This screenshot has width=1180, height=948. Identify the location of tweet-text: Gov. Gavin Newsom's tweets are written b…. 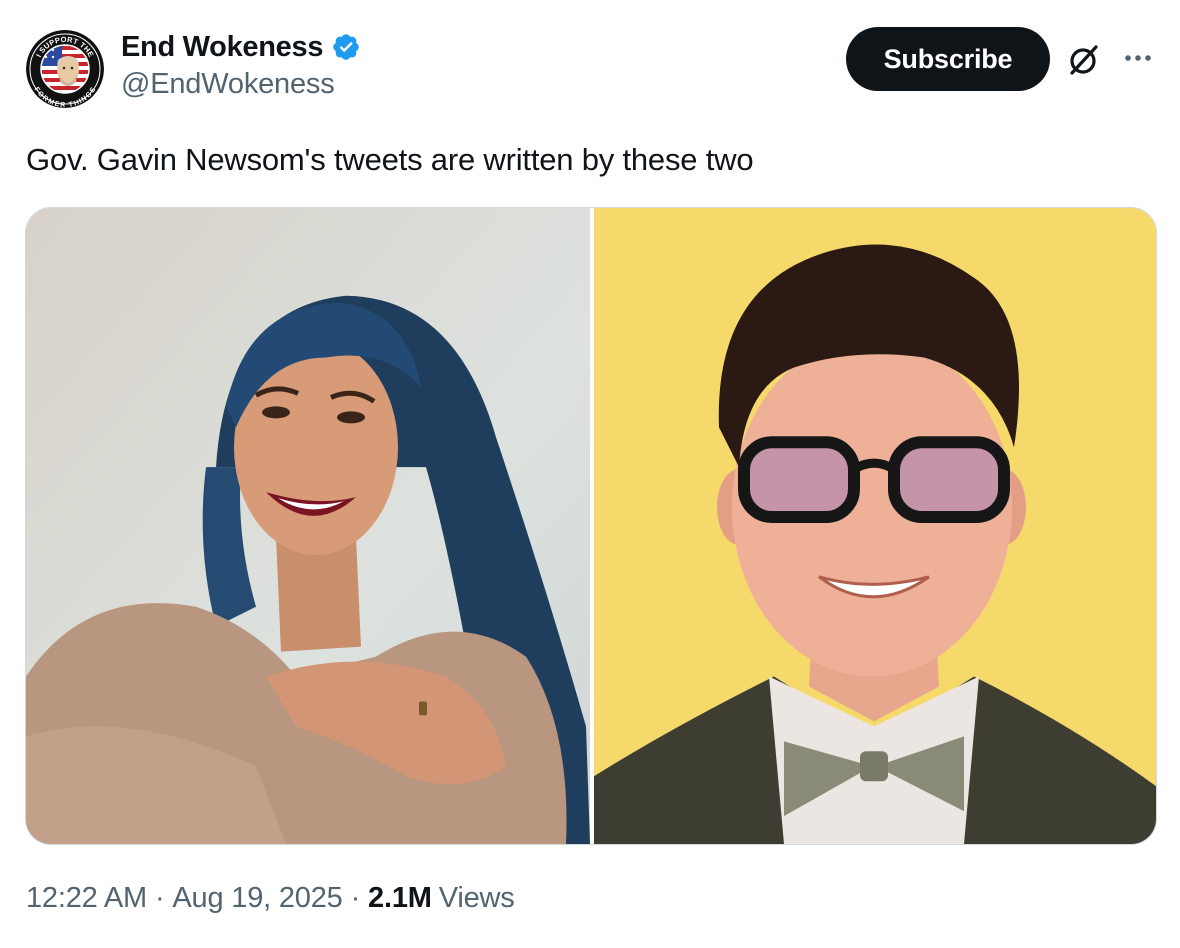
(390, 159).